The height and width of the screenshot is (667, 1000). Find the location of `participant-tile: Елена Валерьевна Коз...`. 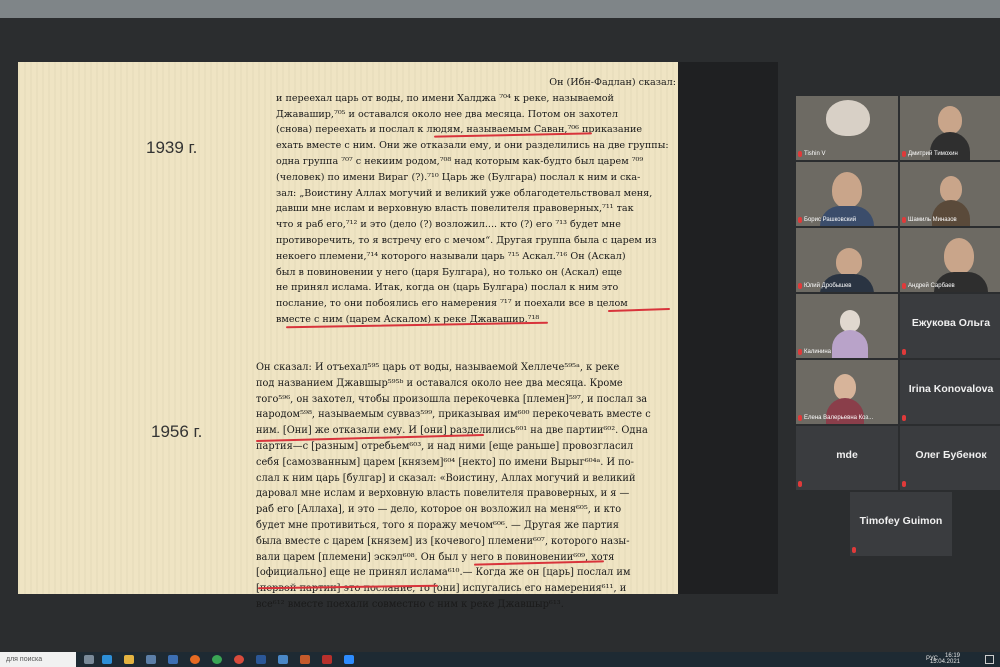

participant-tile: Елена Валерьевна Коз... is located at coordinates (847, 392).